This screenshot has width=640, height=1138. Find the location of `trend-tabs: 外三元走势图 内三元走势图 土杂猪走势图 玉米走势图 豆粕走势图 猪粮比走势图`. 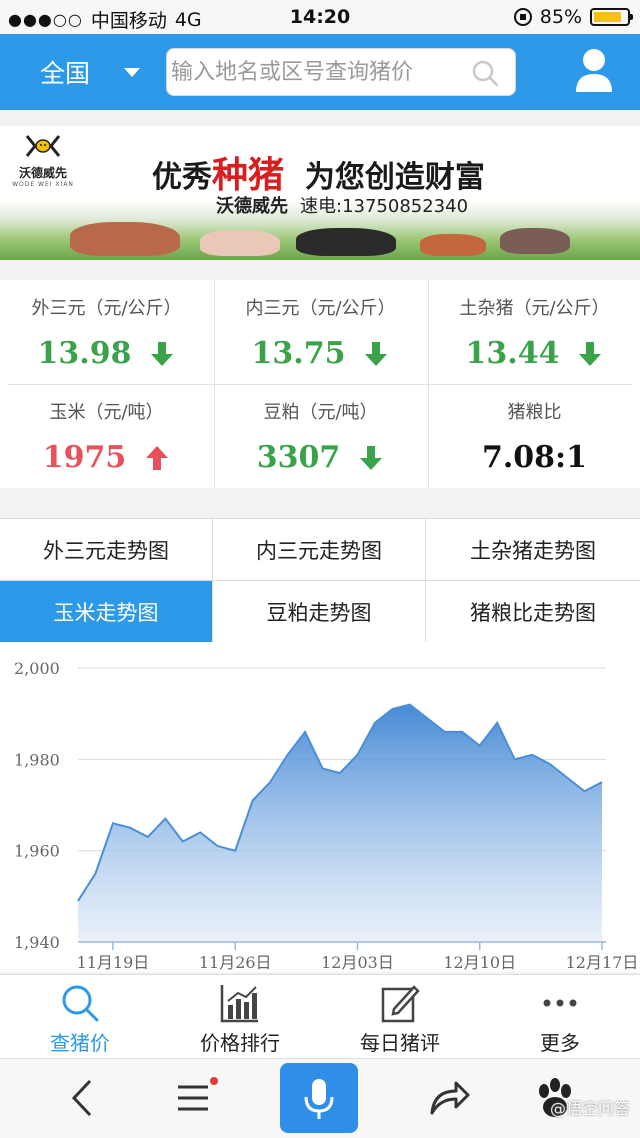

trend-tabs: 外三元走势图 内三元走势图 土杂猪走势图 玉米走势图 豆粕走势图 猪粮比走势图 is located at coordinates (320, 580).